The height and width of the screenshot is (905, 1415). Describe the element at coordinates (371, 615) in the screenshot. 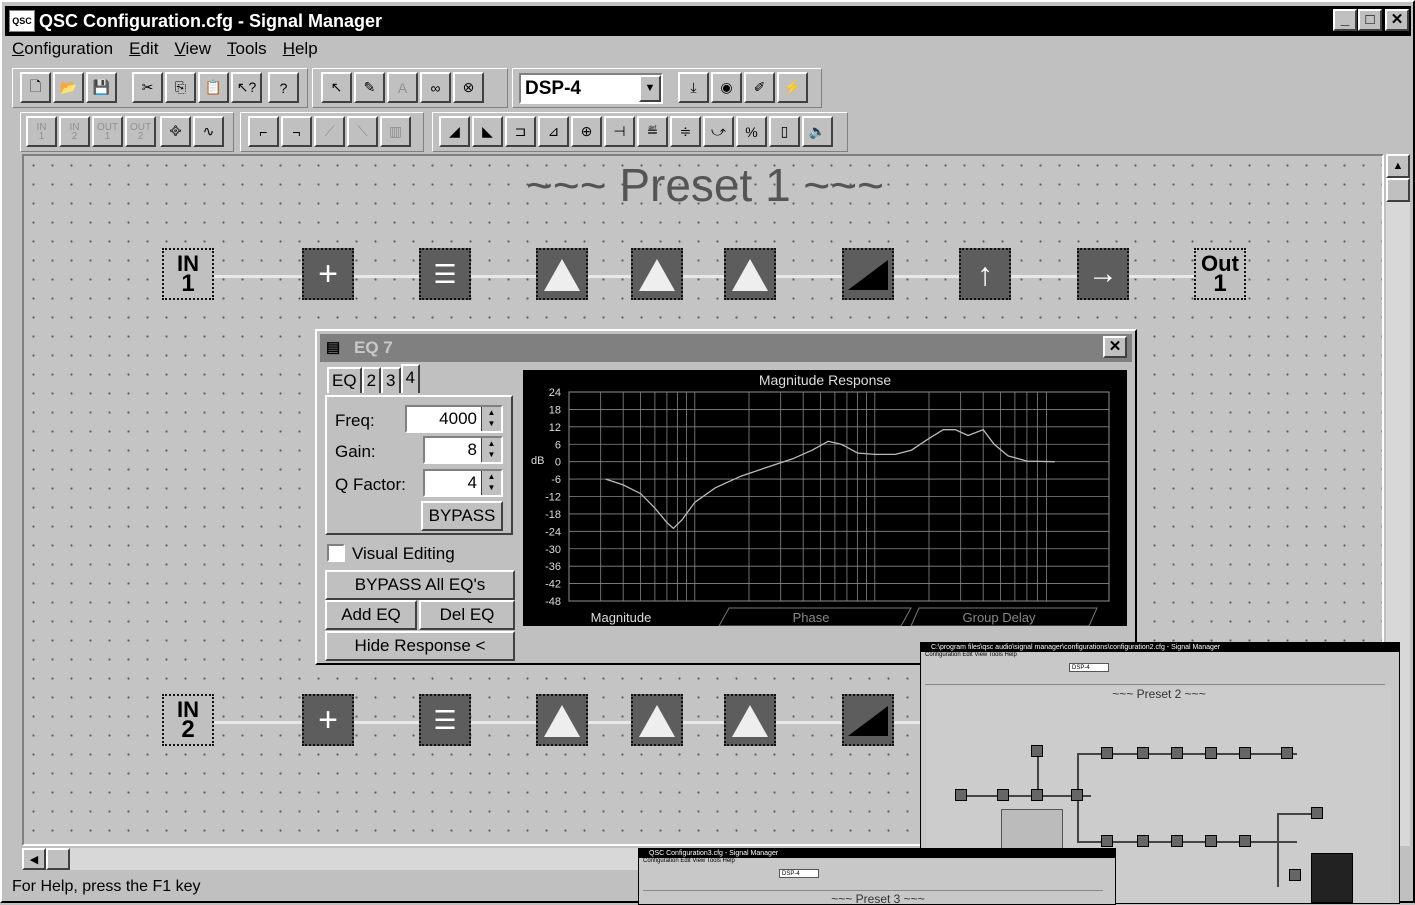

I see `add-eq-button: Add EQ` at that location.